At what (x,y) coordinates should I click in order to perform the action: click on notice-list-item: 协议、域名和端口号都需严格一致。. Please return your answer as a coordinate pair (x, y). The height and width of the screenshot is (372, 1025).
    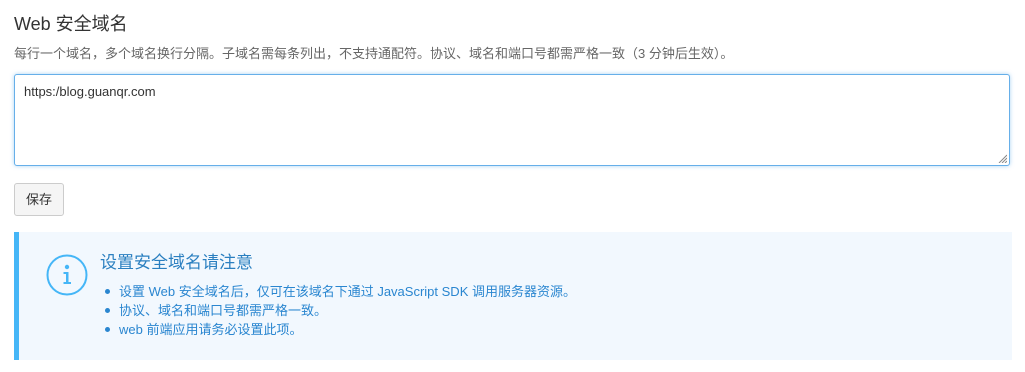
    Looking at the image, I should click on (338, 310).